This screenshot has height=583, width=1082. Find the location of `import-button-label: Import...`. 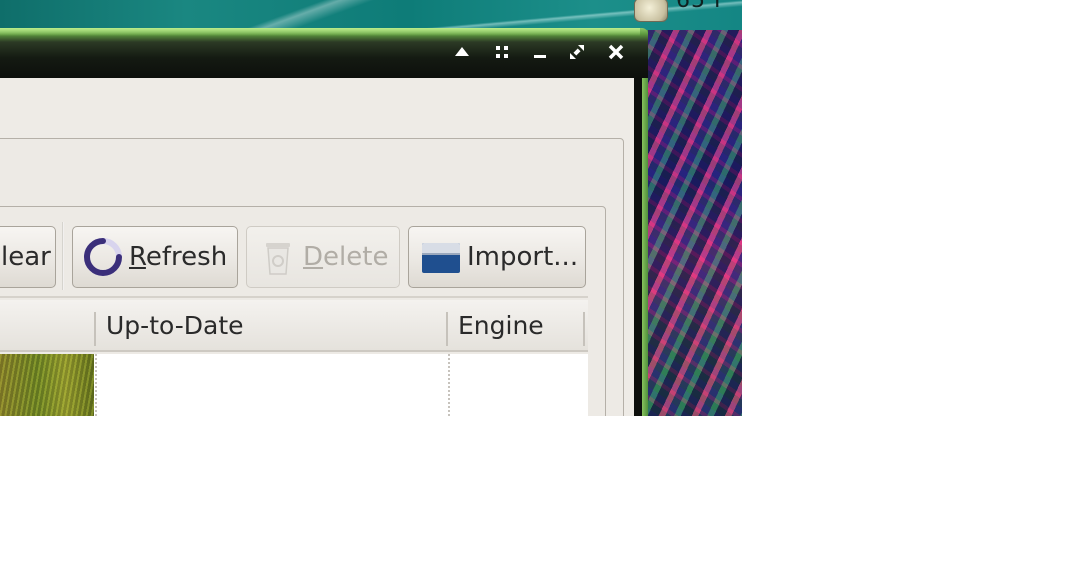

import-button-label: Import... is located at coordinates (523, 257).